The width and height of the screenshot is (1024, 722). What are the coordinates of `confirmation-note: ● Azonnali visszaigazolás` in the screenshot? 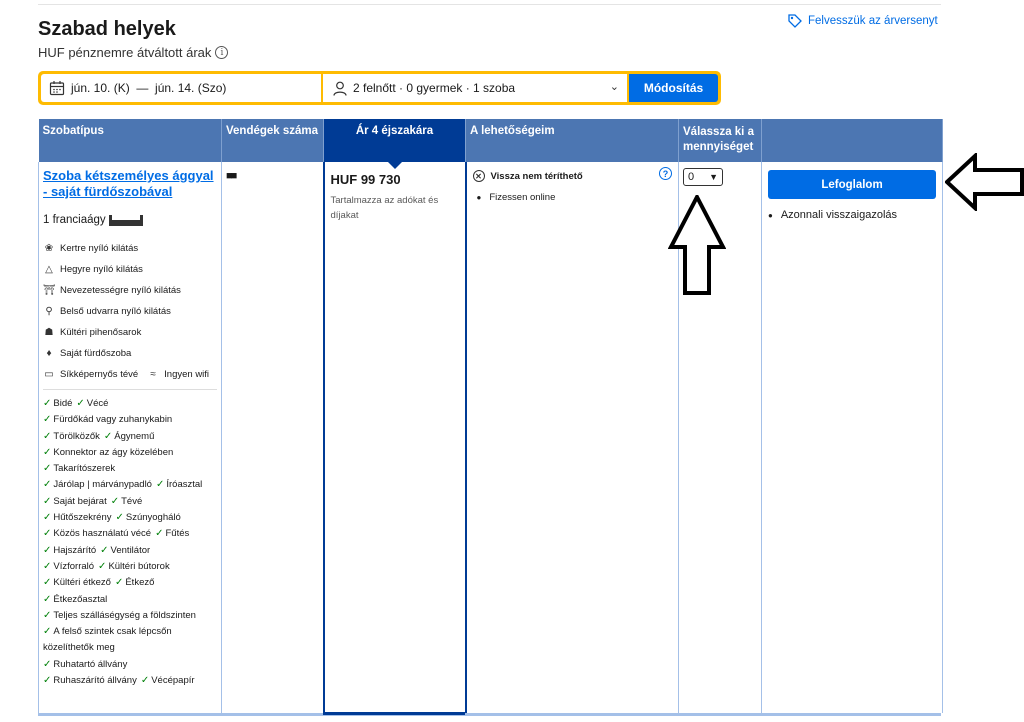 It's located at (852, 210).